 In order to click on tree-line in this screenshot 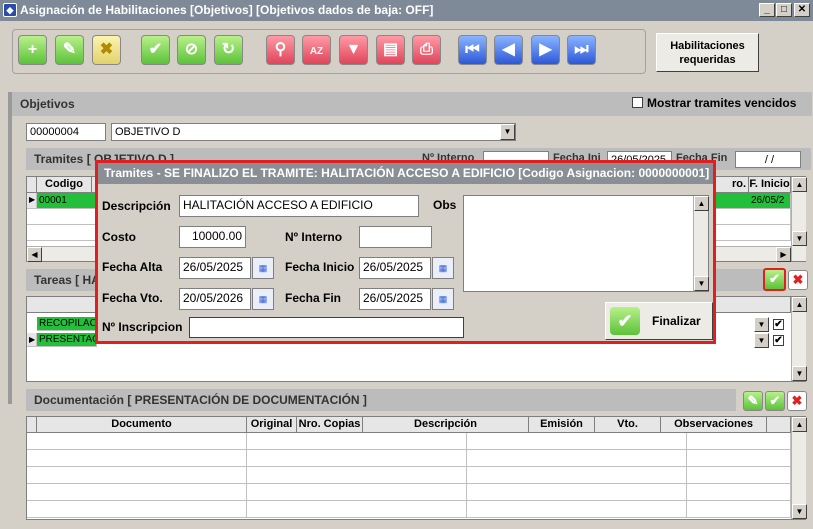, I will do `click(10, 248)`.